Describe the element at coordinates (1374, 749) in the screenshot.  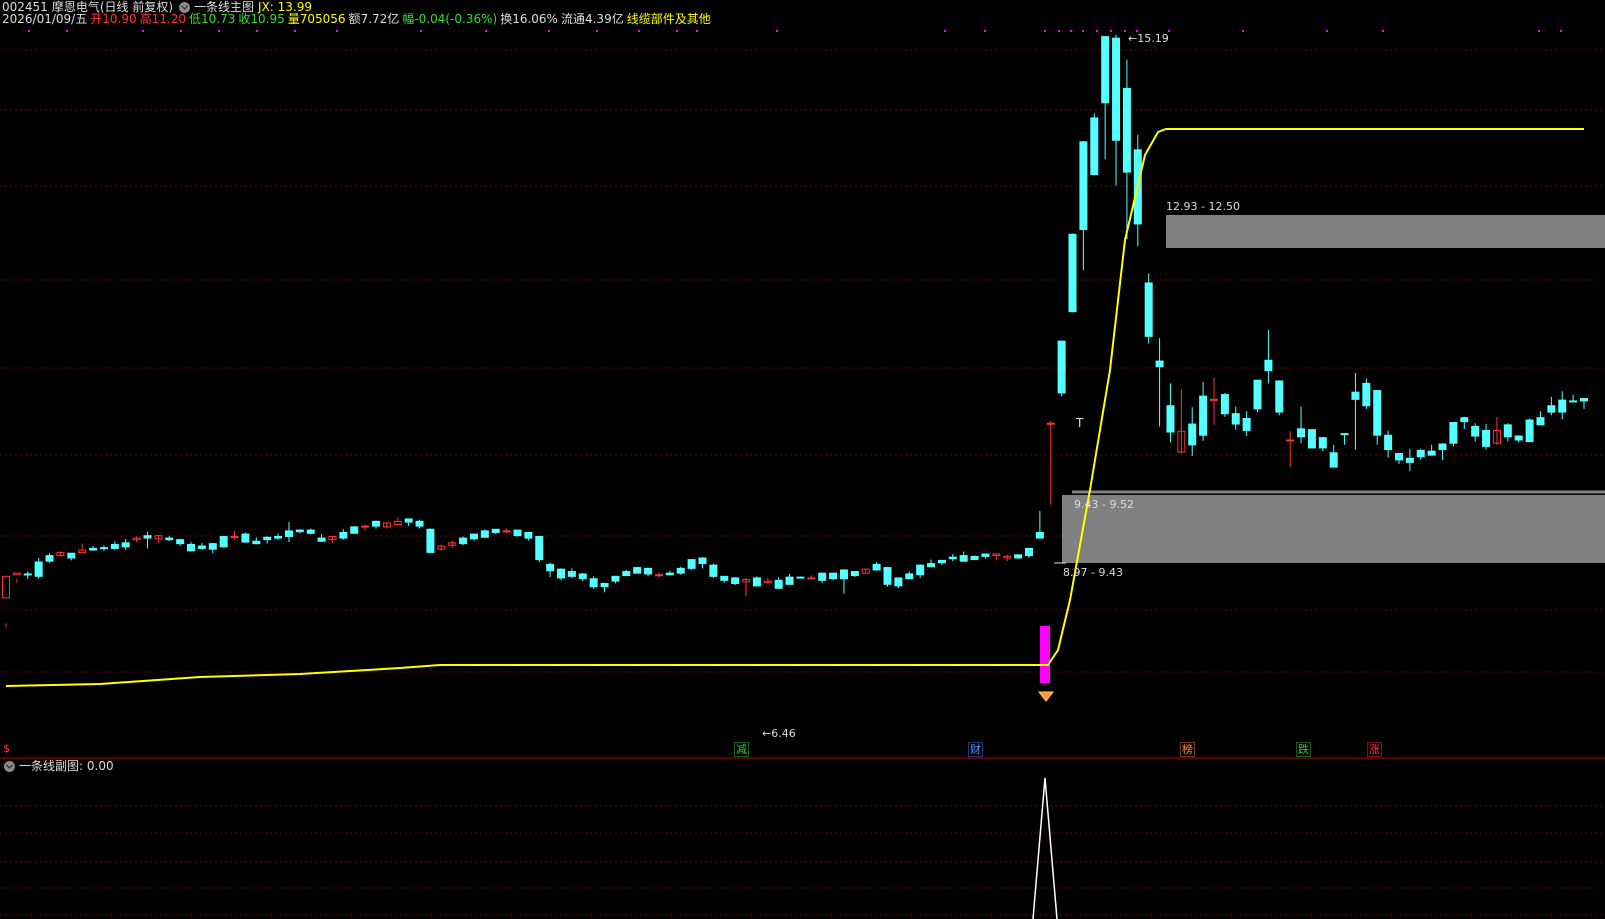
I see `event-marker-up: 涨` at that location.